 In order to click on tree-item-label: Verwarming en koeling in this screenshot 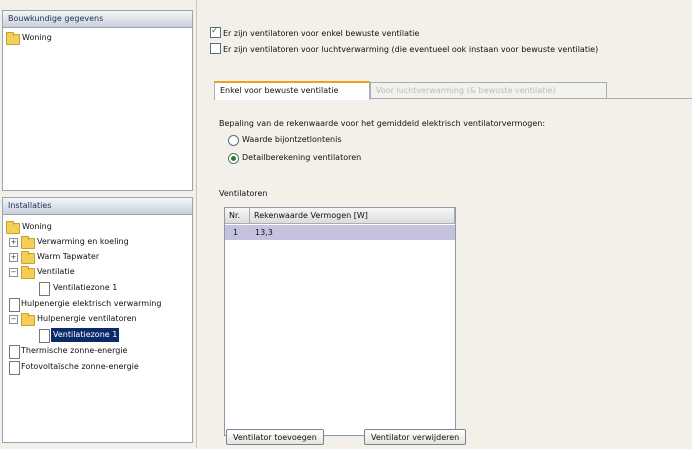, I will do `click(83, 241)`.